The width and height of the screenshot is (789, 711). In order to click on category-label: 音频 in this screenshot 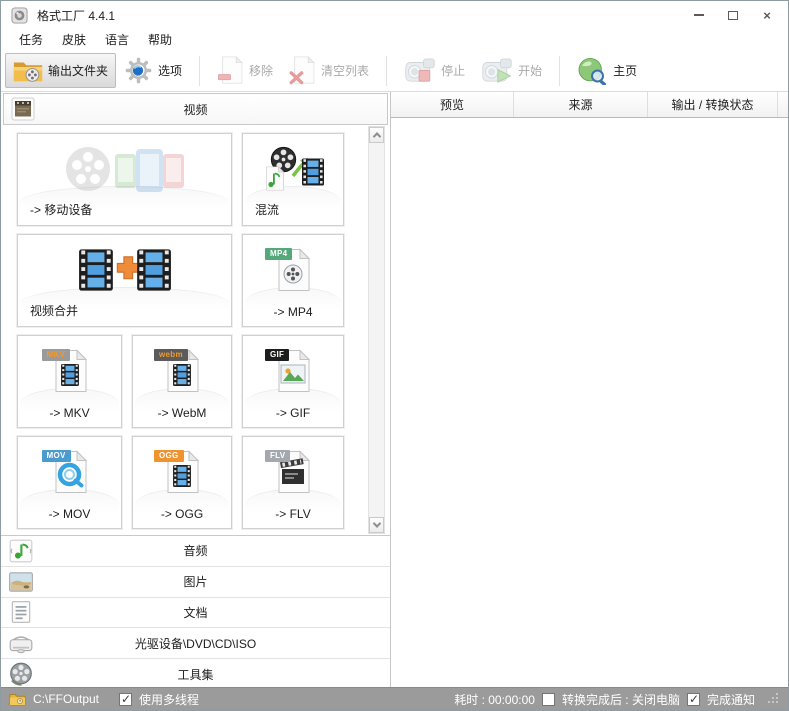, I will do `click(195, 551)`.